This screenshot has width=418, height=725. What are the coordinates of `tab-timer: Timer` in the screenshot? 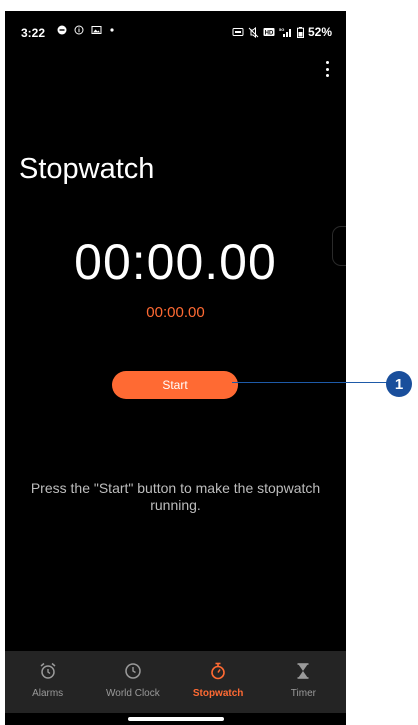 It's located at (303, 682).